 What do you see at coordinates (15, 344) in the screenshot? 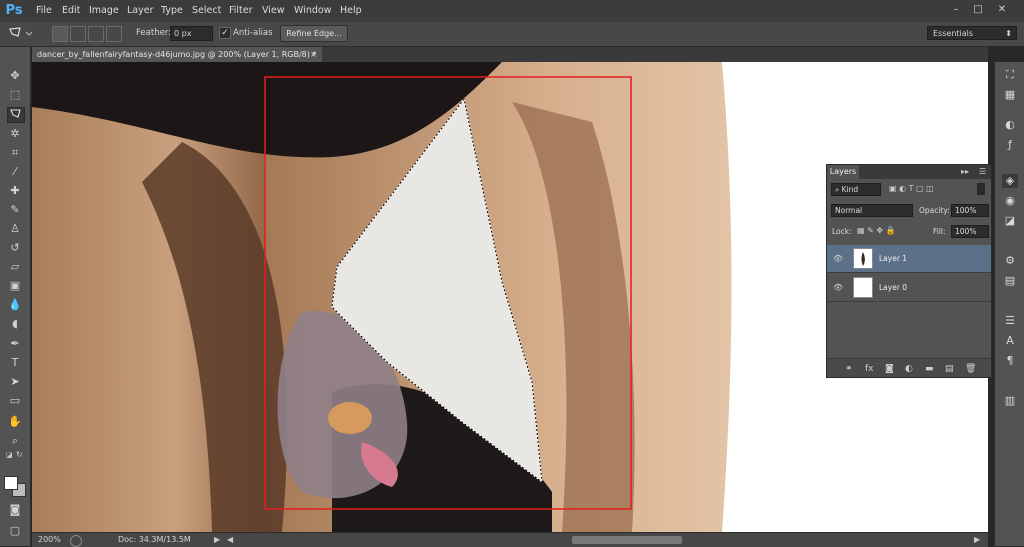
I see `pen-tool-icon: ✒` at bounding box center [15, 344].